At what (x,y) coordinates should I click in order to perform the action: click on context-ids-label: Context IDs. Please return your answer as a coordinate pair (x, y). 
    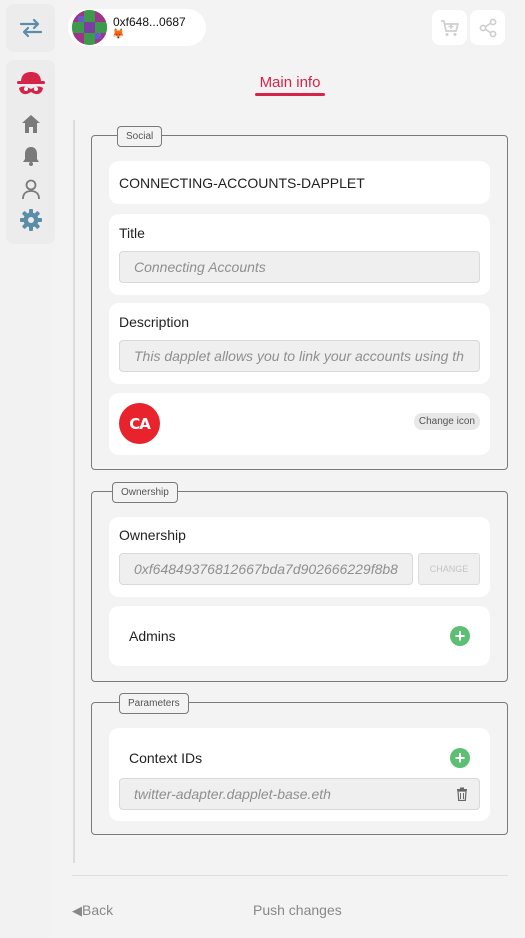
    Looking at the image, I should click on (166, 758).